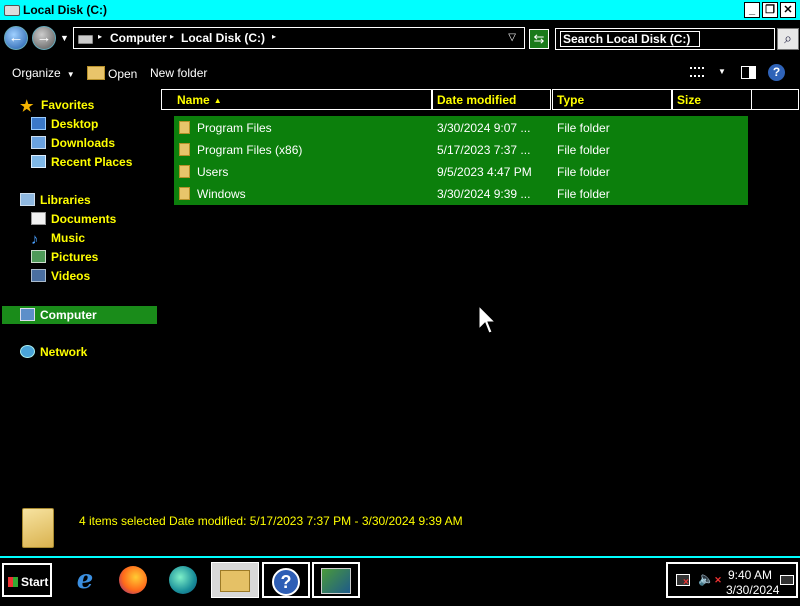 The height and width of the screenshot is (606, 800). Describe the element at coordinates (722, 71) in the screenshot. I see `views-dropdown-icon: ▼` at that location.